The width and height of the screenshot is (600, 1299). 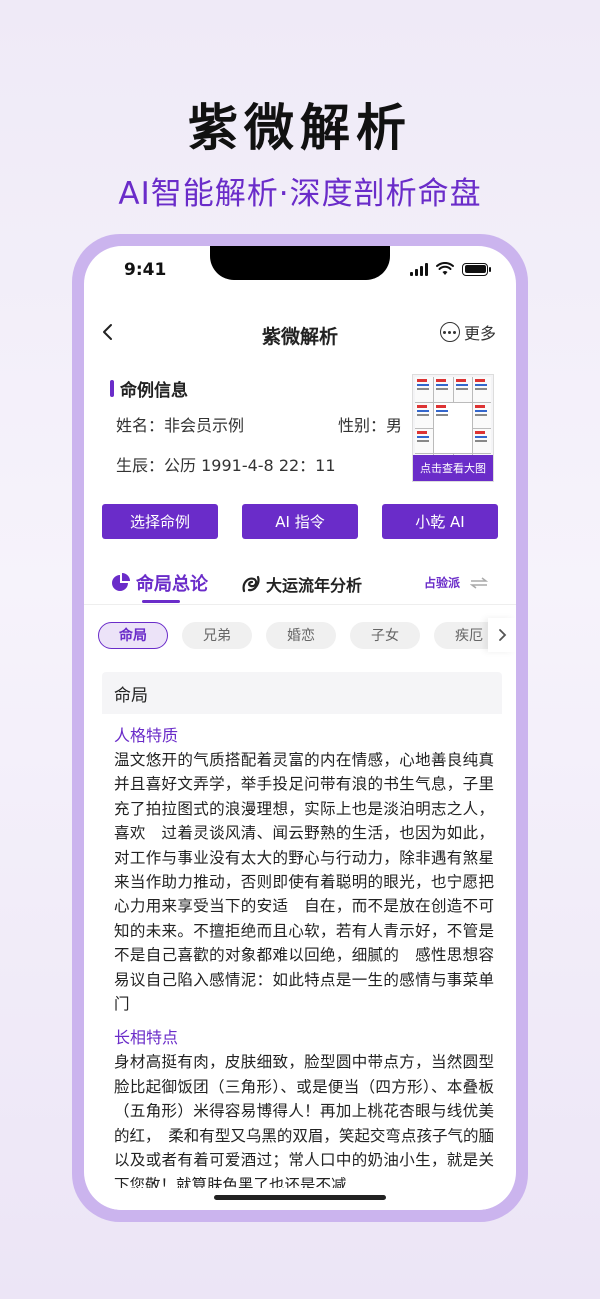 What do you see at coordinates (301, 635) in the screenshot?
I see `chip-marriage: 婚恋` at bounding box center [301, 635].